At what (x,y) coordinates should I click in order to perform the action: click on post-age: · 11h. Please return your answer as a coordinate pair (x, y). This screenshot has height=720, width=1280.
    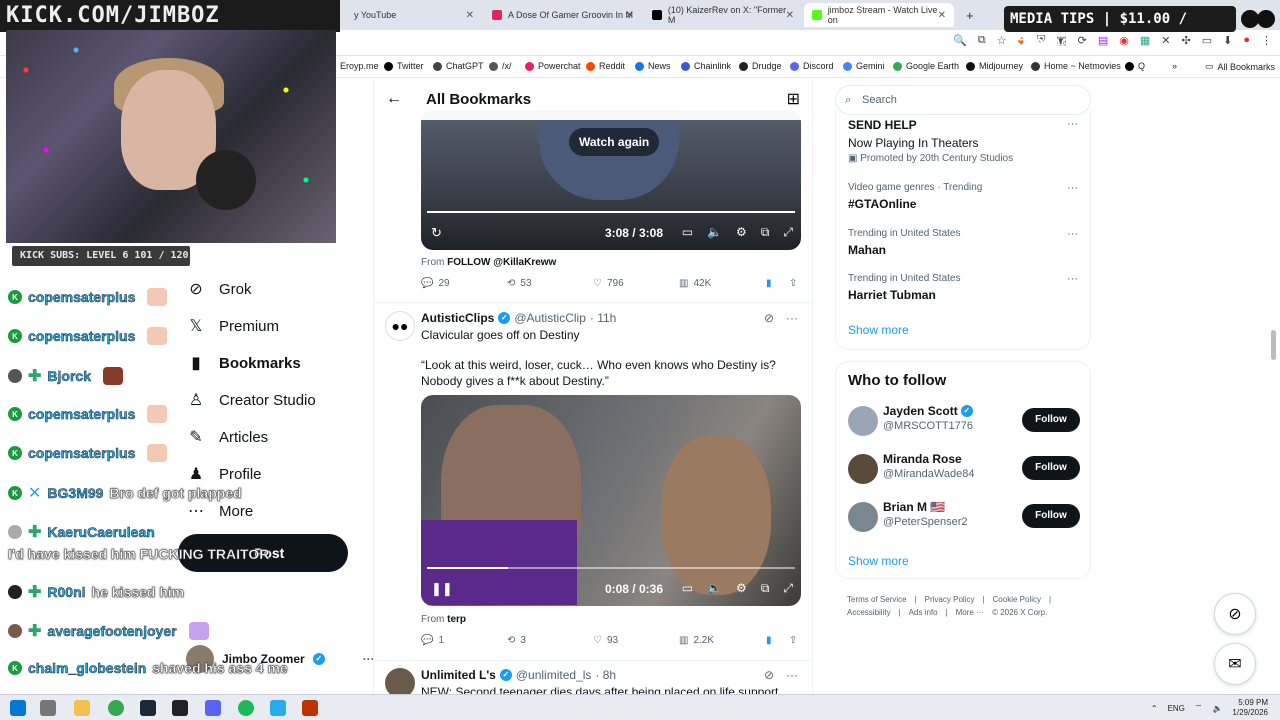
    Looking at the image, I should click on (603, 318).